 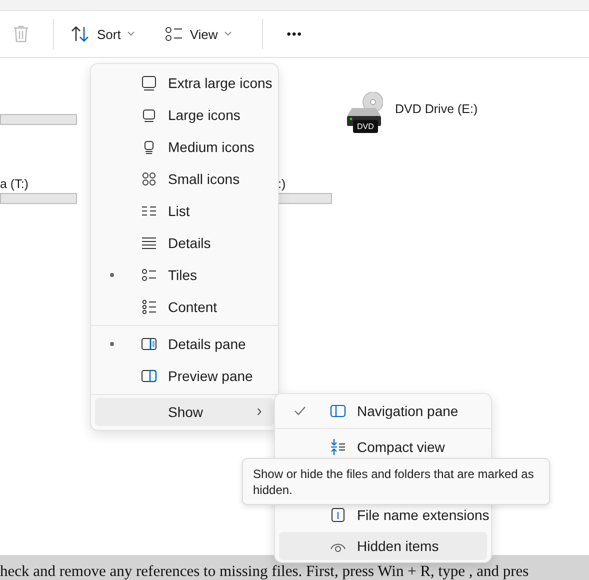 I want to click on drive-name: :), so click(x=282, y=184).